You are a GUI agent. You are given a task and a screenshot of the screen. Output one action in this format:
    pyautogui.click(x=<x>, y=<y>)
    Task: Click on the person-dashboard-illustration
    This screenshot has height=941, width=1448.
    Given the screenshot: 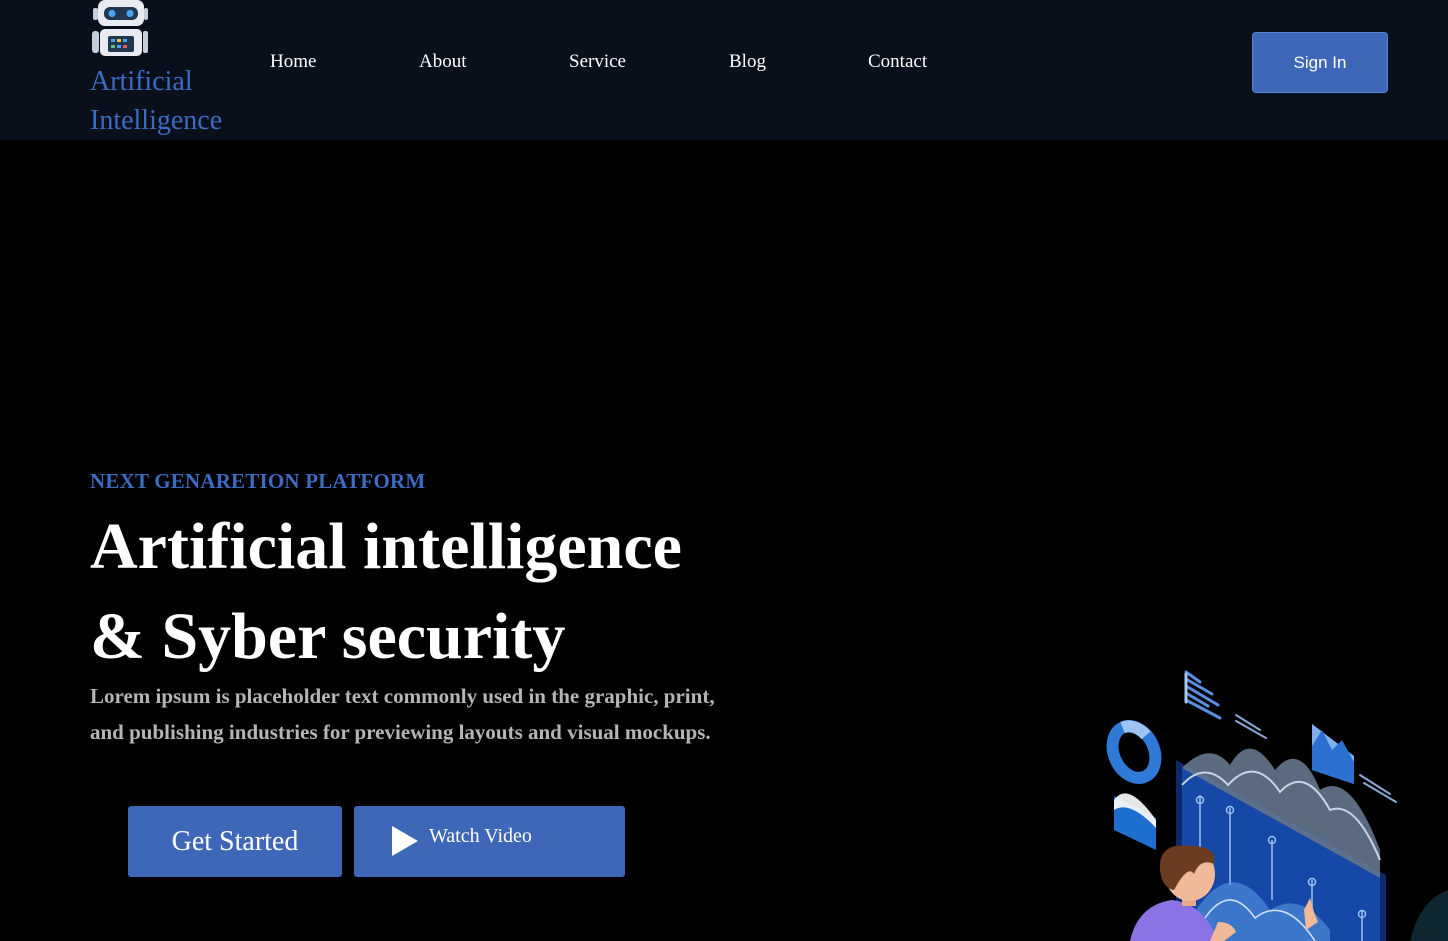 What is the action you would take?
    pyautogui.click(x=1277, y=805)
    